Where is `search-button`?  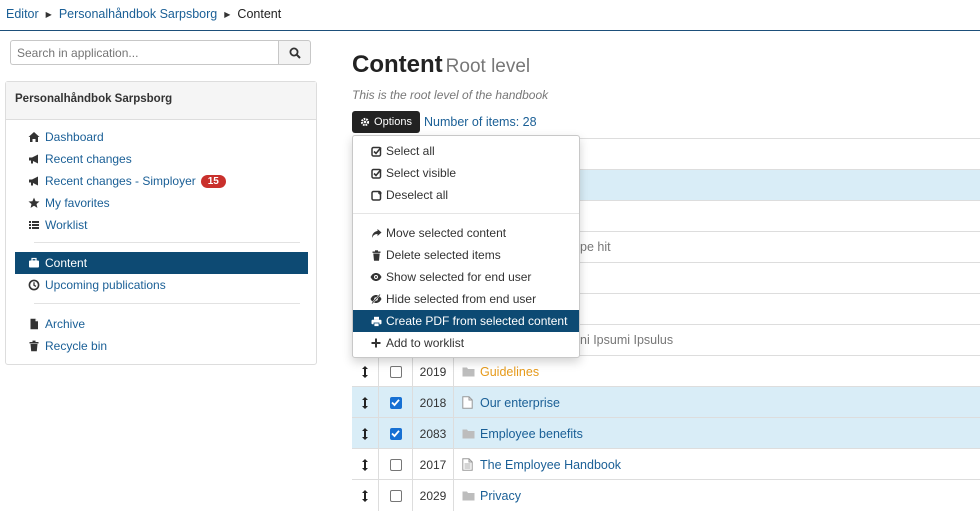
search-button is located at coordinates (294, 52).